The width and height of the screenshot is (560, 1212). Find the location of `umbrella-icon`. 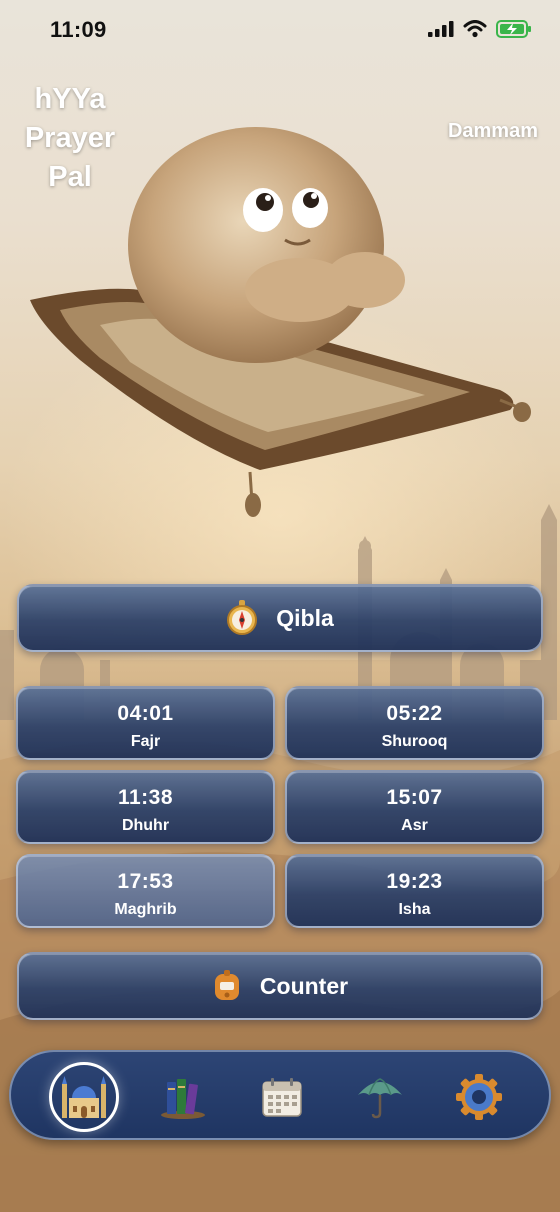

umbrella-icon is located at coordinates (380, 1098).